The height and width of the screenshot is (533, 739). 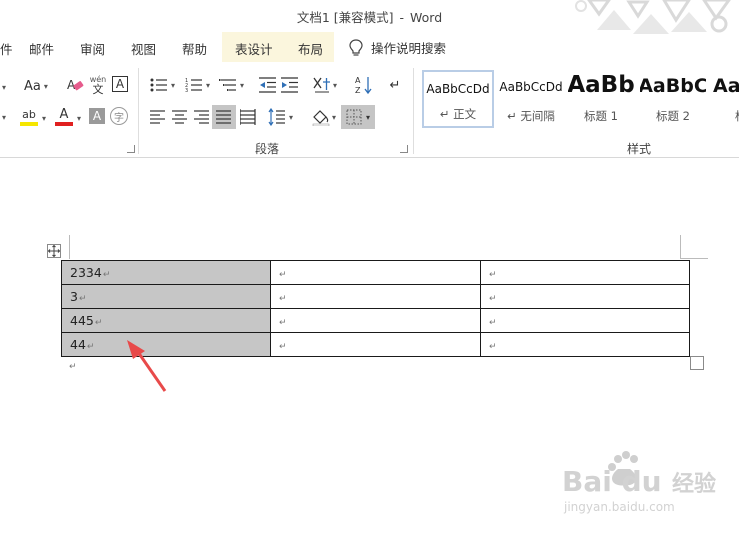 I want to click on line-spacing-icon, so click(x=277, y=117).